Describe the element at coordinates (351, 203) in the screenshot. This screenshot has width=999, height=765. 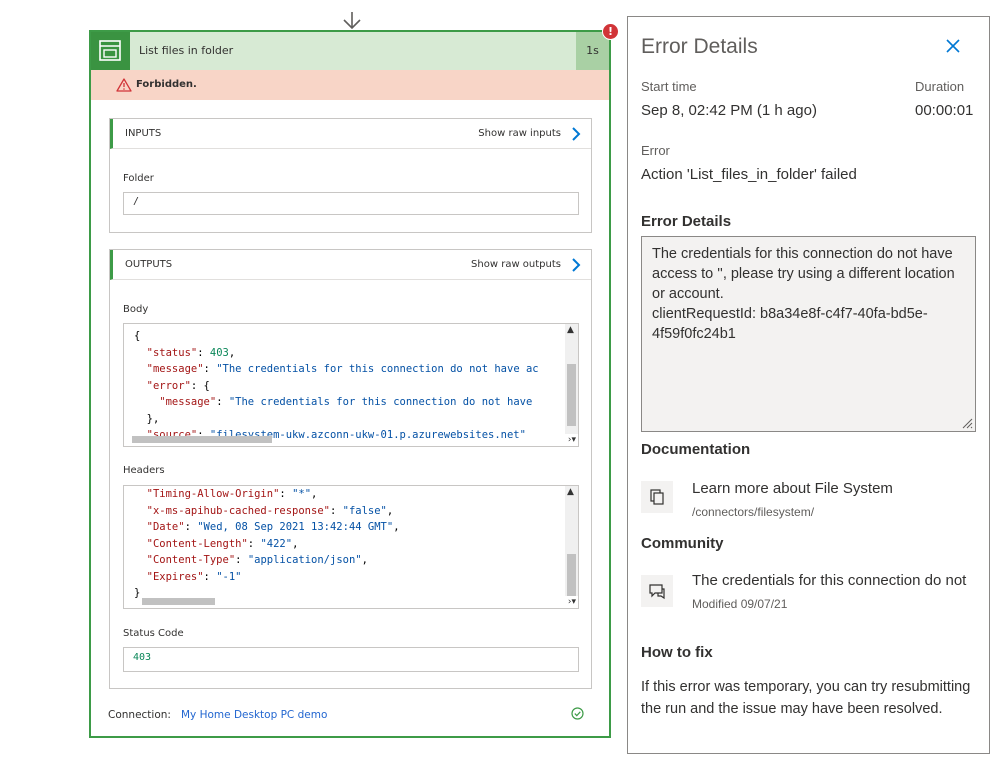
I see `folder-field: /` at that location.